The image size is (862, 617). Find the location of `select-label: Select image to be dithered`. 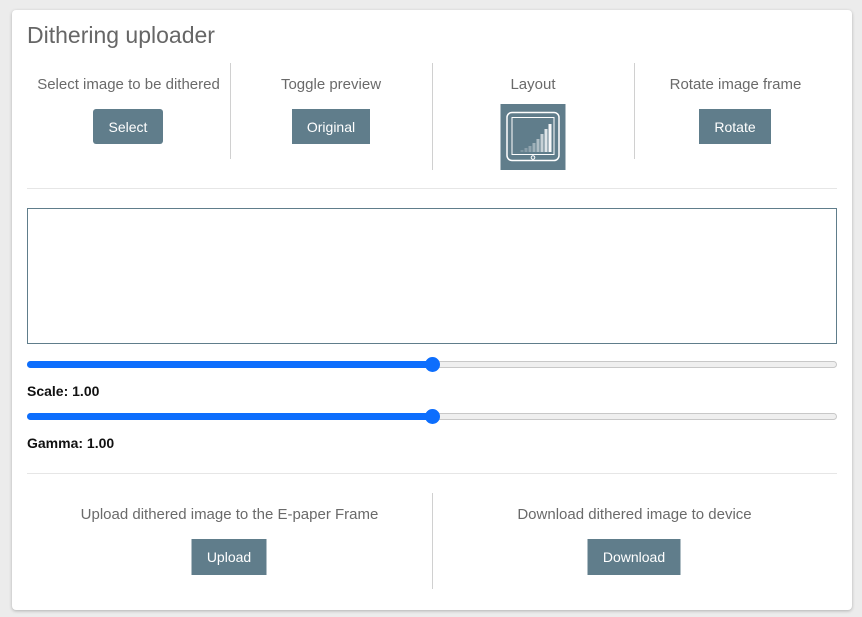

select-label: Select image to be dithered is located at coordinates (128, 84).